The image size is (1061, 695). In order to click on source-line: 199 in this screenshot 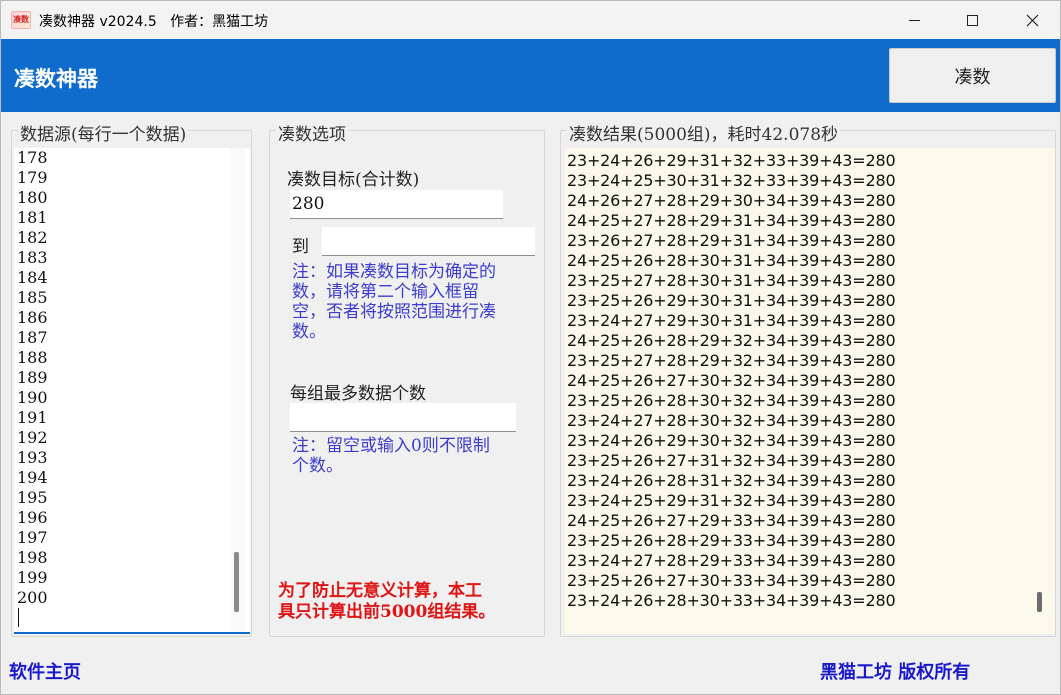, I will do `click(32, 577)`.